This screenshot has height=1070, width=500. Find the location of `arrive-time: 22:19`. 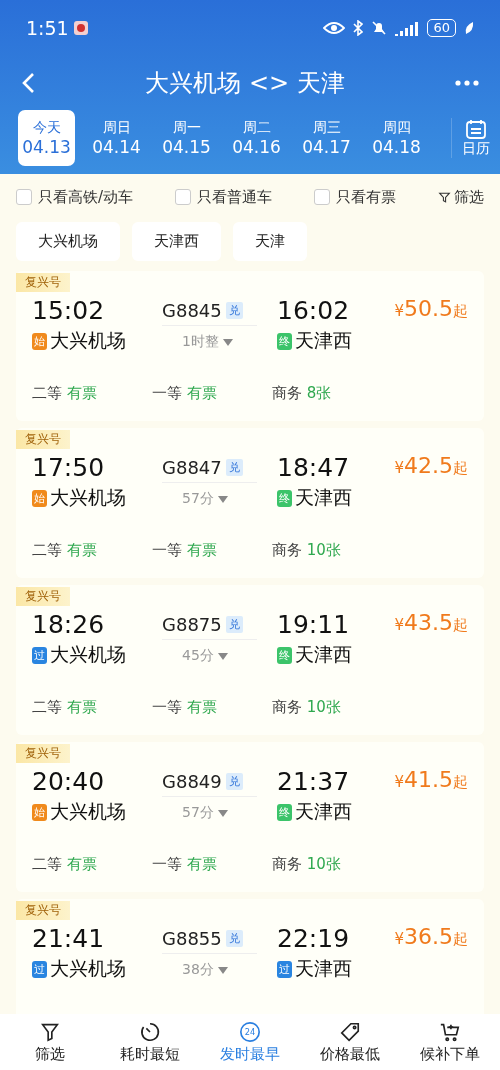

arrive-time: 22:19 is located at coordinates (314, 939).